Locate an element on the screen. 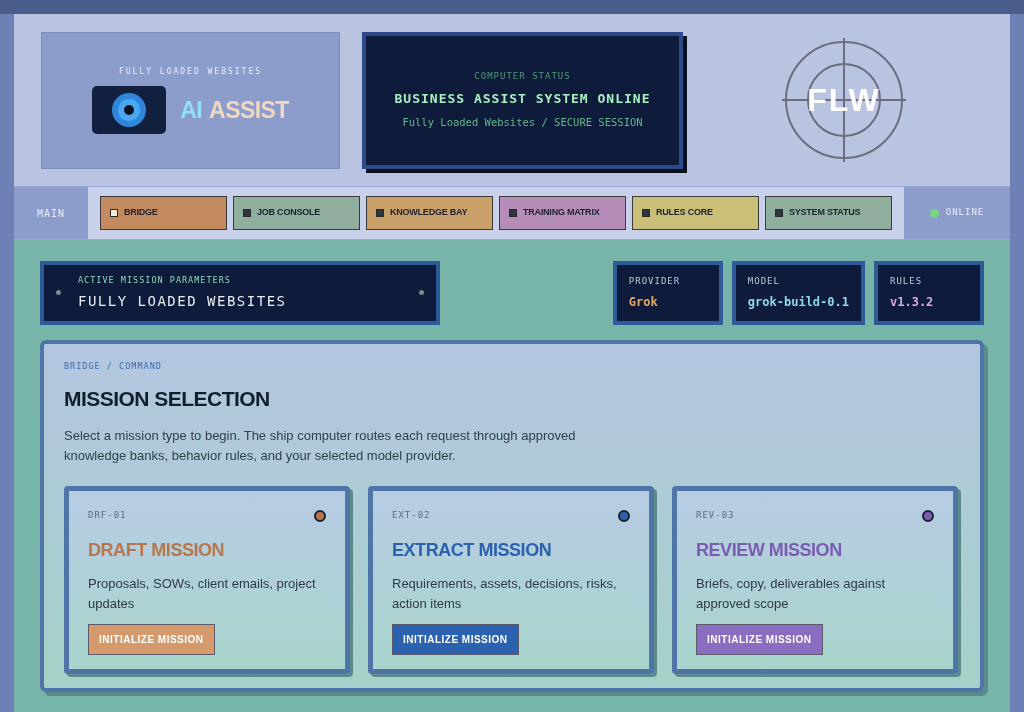 The height and width of the screenshot is (712, 1024). nav-tab: BRIDGE is located at coordinates (163, 213).